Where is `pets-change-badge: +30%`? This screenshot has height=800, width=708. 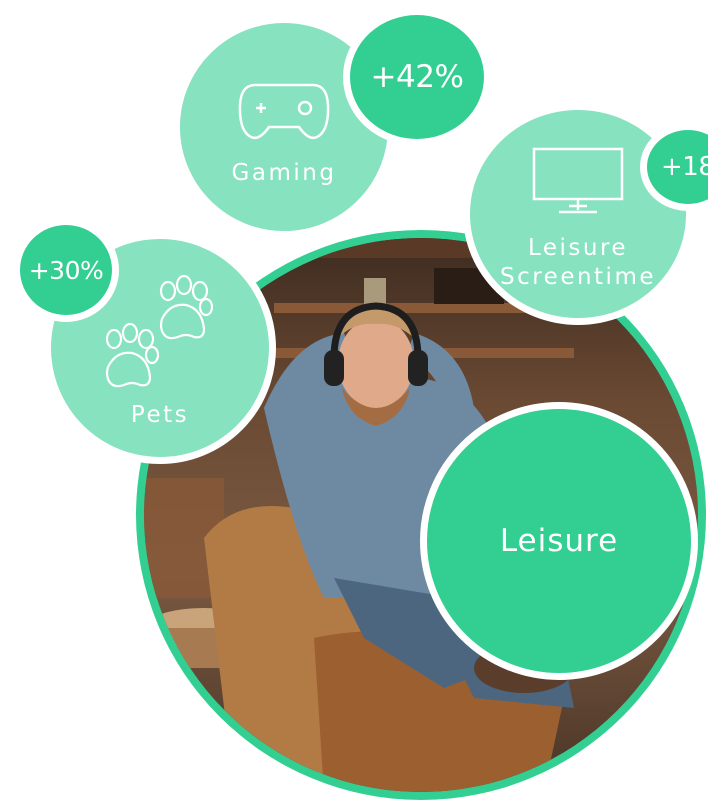
pets-change-badge: +30% is located at coordinates (66, 270).